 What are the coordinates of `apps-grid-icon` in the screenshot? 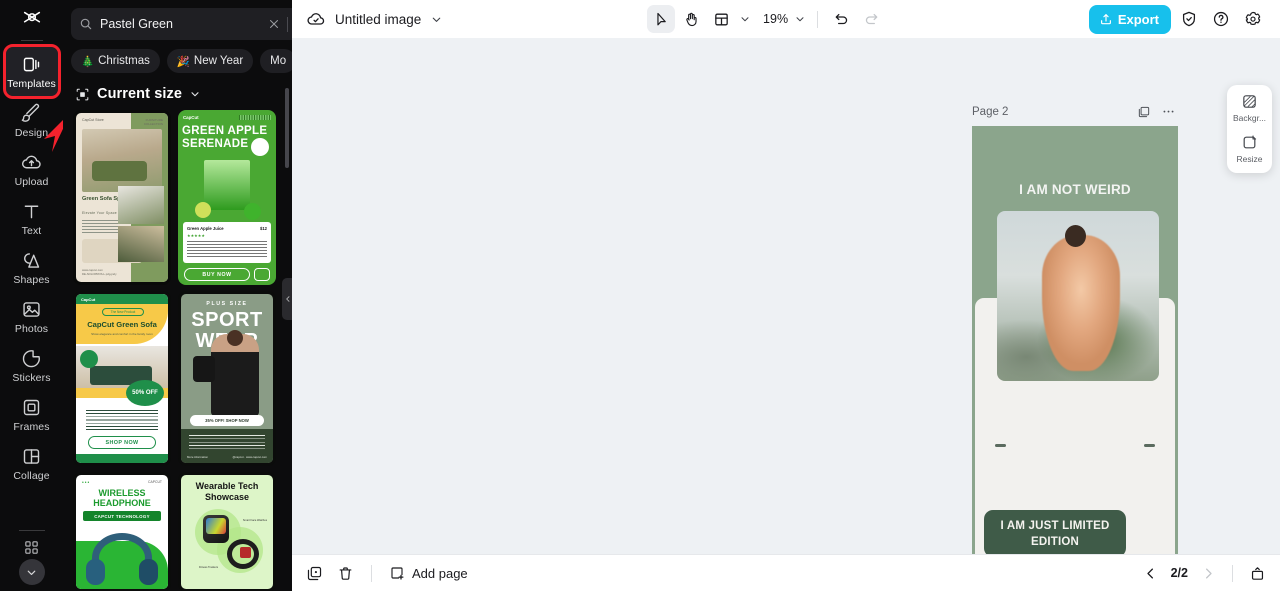 It's located at (31, 547).